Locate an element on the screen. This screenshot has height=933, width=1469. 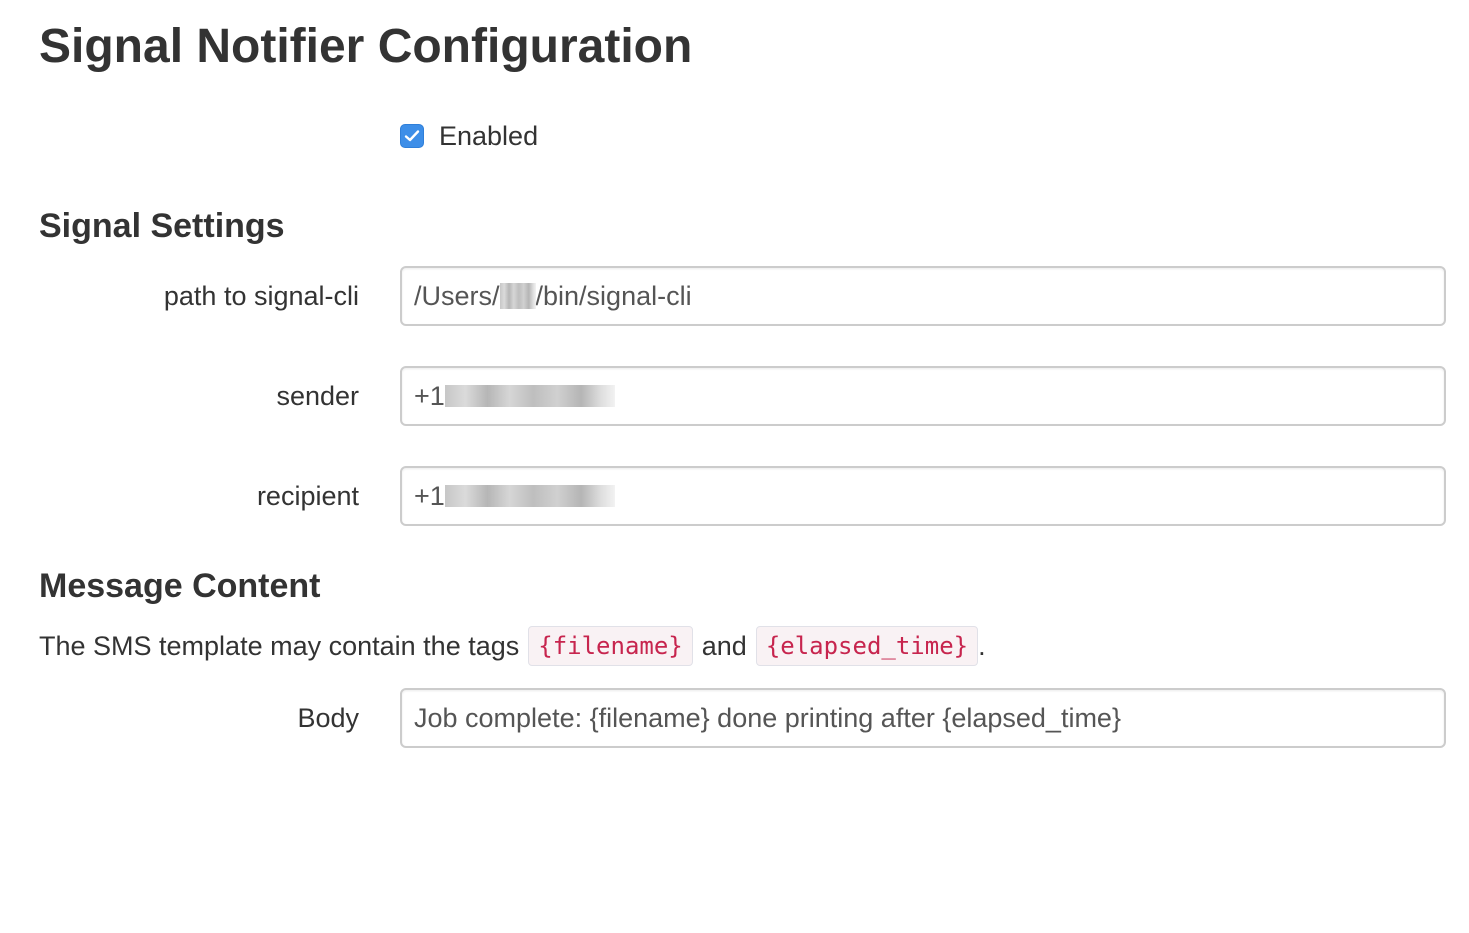
message-content-heading: Message Content is located at coordinates (180, 586).